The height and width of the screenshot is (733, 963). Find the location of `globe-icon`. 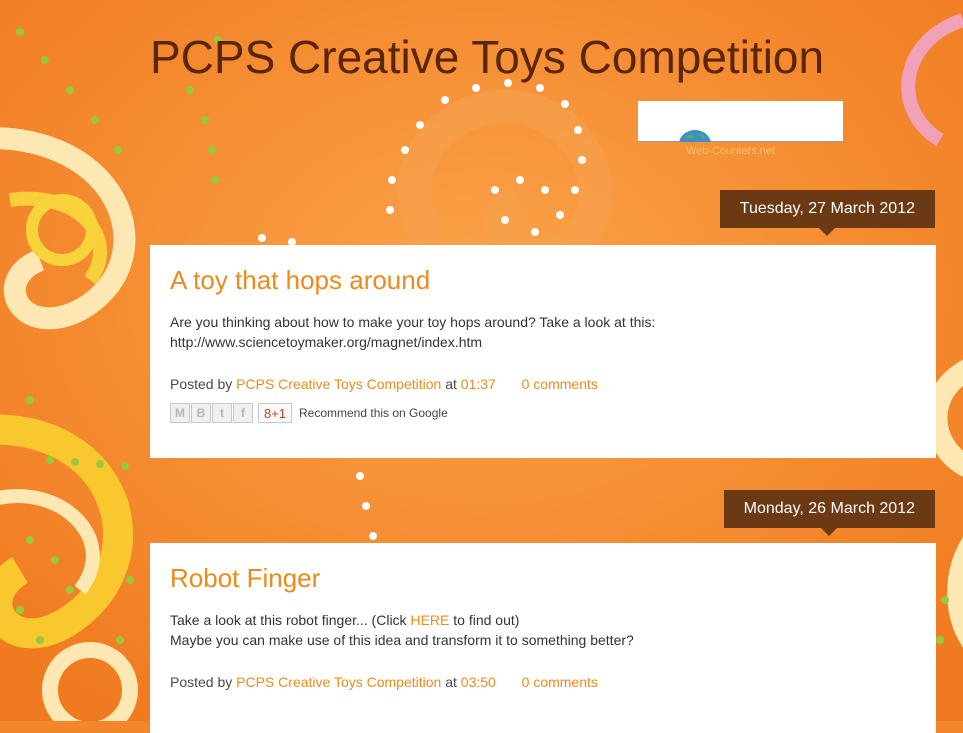

globe-icon is located at coordinates (695, 136).